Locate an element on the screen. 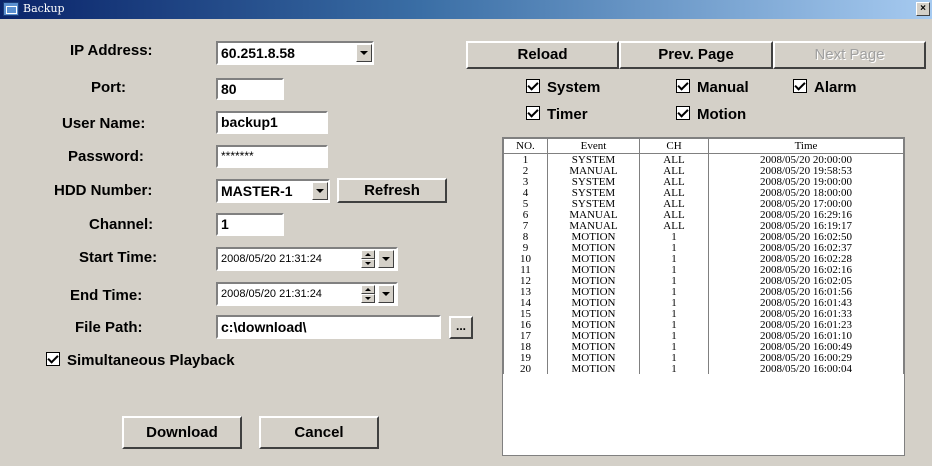 The width and height of the screenshot is (932, 466). table-row: 11 MOTION 1 2008/05/20 16:02:16 is located at coordinates (703, 269).